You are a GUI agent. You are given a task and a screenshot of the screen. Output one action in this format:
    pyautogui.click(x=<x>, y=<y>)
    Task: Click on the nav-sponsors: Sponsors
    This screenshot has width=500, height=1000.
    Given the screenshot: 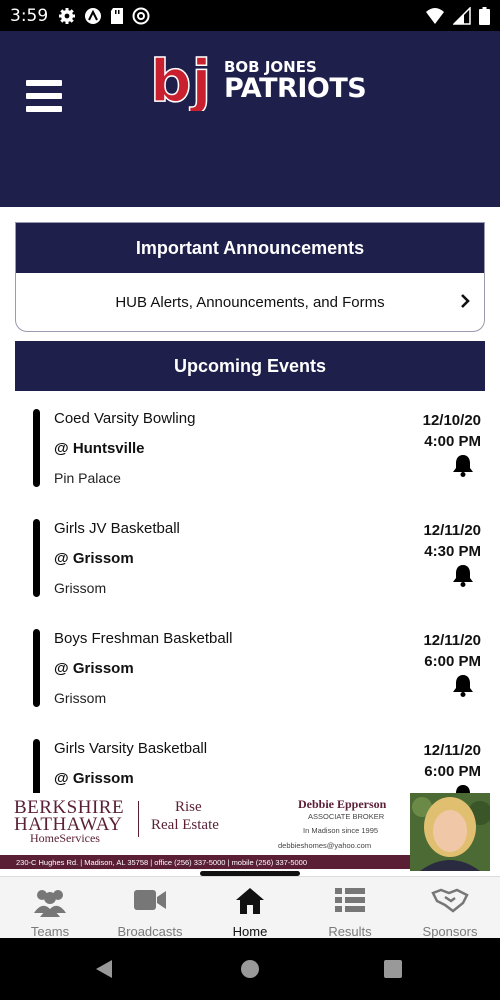 What is the action you would take?
    pyautogui.click(x=450, y=908)
    